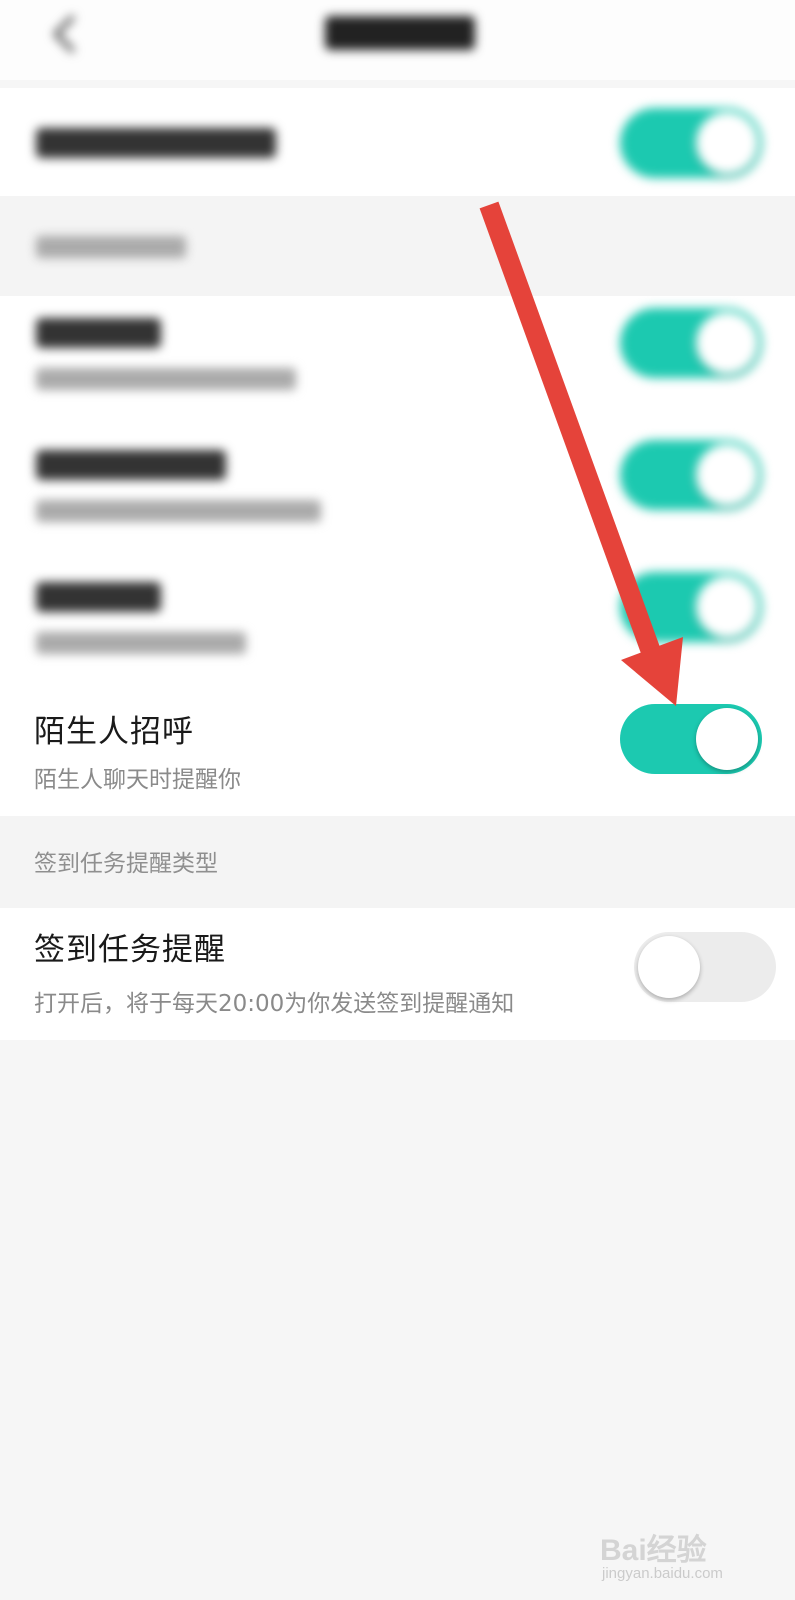 This screenshot has height=1600, width=795. What do you see at coordinates (662, 1573) in the screenshot?
I see `watermark-url: jingyan.baidu.com` at bounding box center [662, 1573].